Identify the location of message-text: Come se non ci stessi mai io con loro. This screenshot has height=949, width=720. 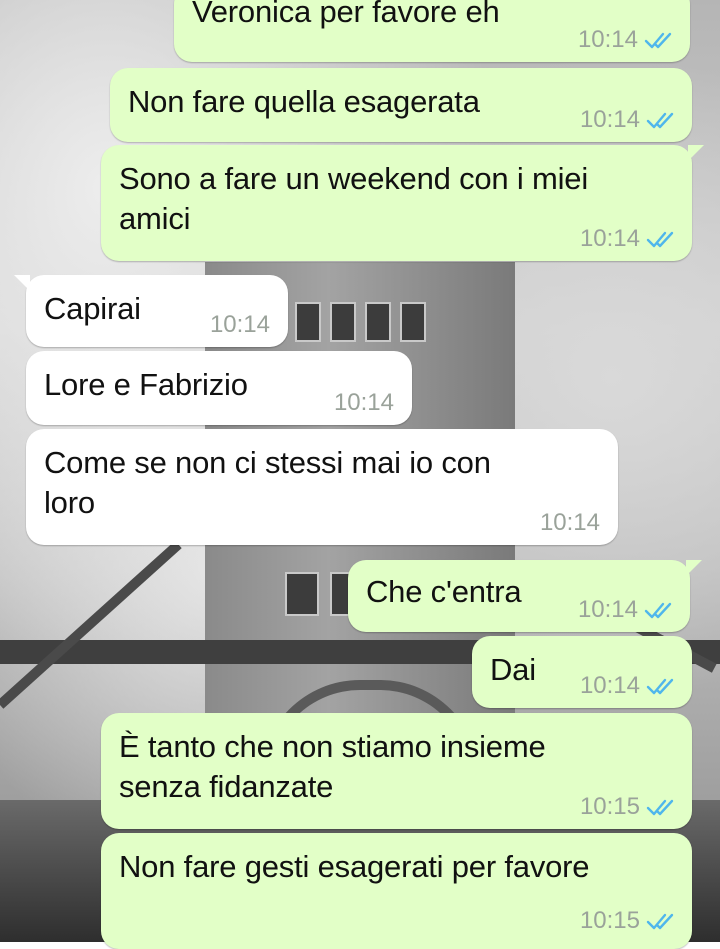
(267, 482).